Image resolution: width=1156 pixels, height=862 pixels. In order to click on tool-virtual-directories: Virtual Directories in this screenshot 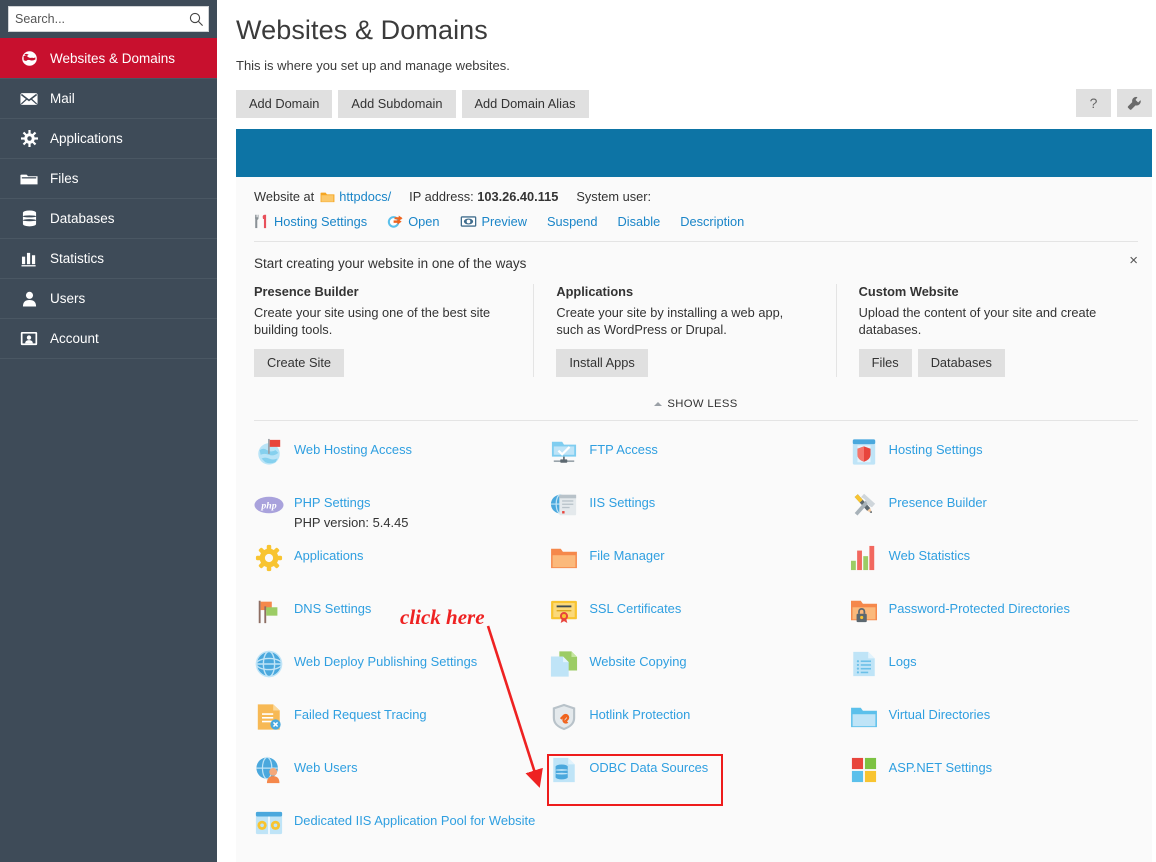, I will do `click(993, 724)`.